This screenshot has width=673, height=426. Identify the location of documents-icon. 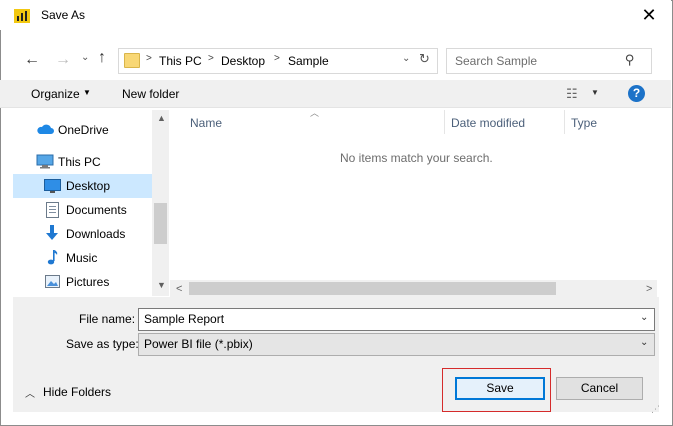
(52, 210).